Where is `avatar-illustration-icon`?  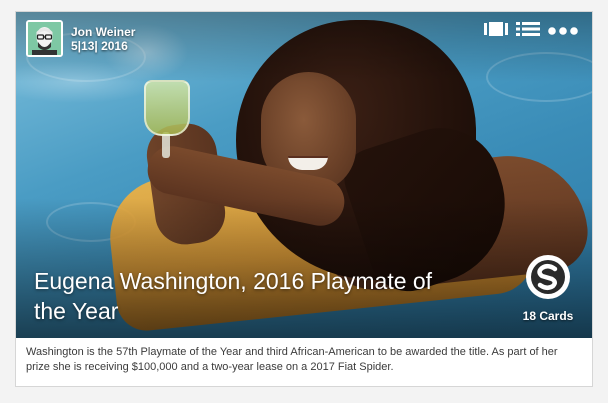
avatar-illustration-icon is located at coordinates (44, 38).